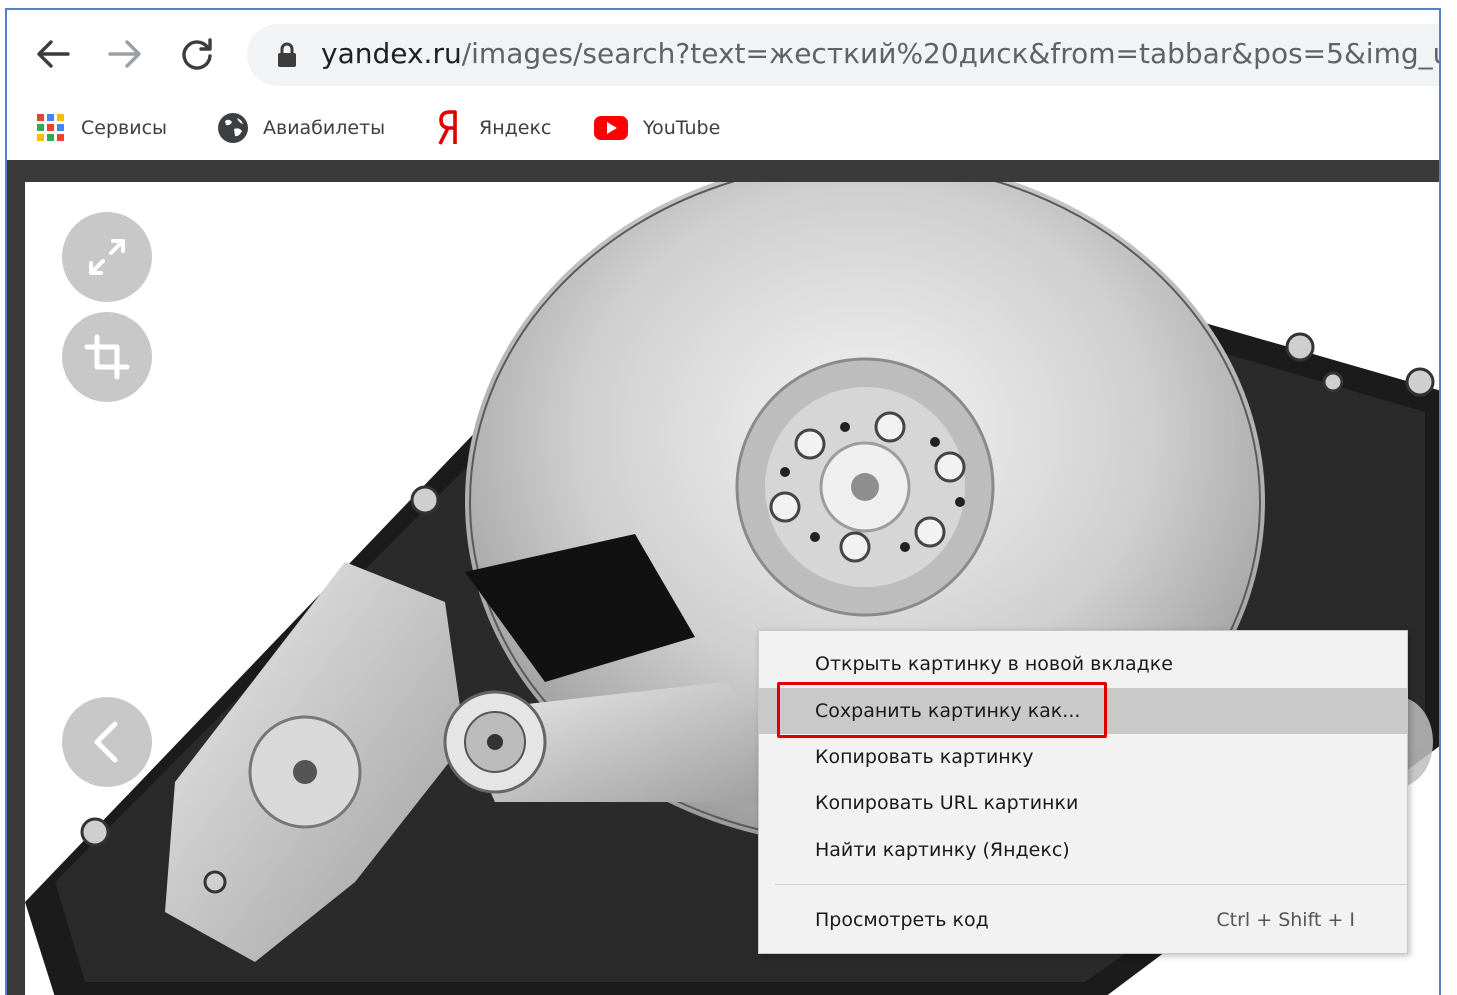  I want to click on globe-icon, so click(233, 128).